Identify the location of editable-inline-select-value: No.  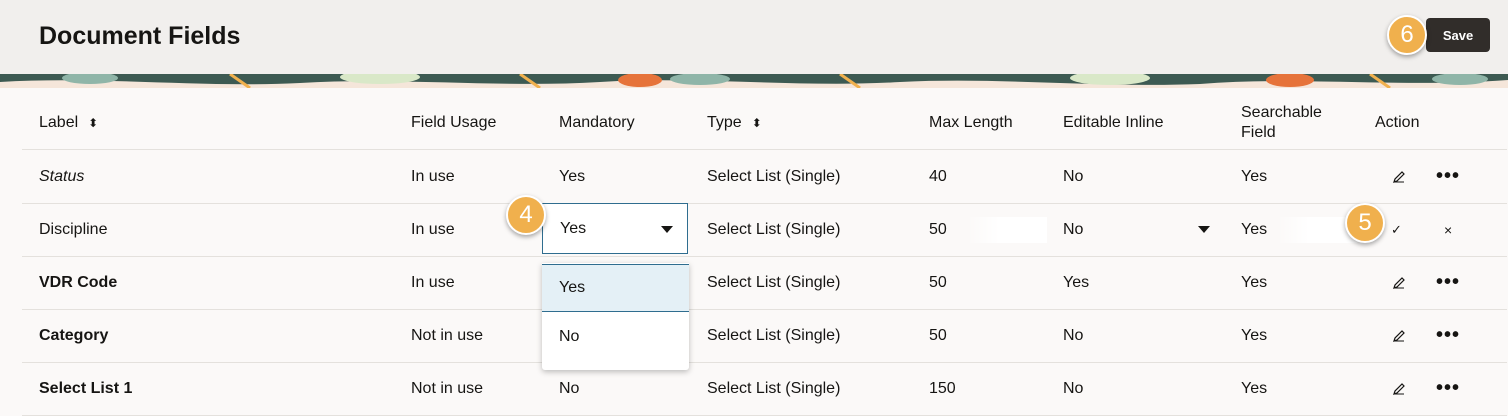
(1073, 229).